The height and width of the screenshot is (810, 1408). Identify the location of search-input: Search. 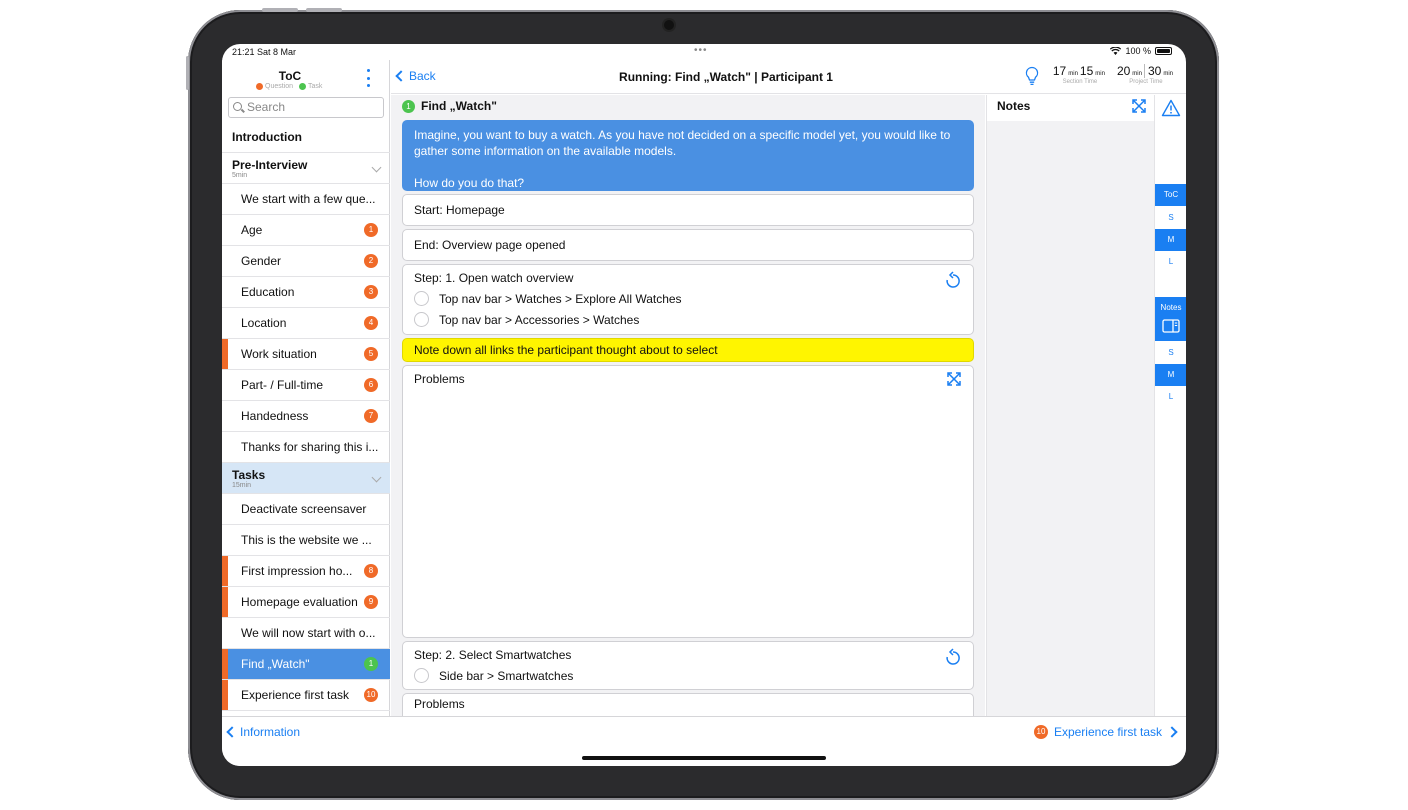
(306, 107).